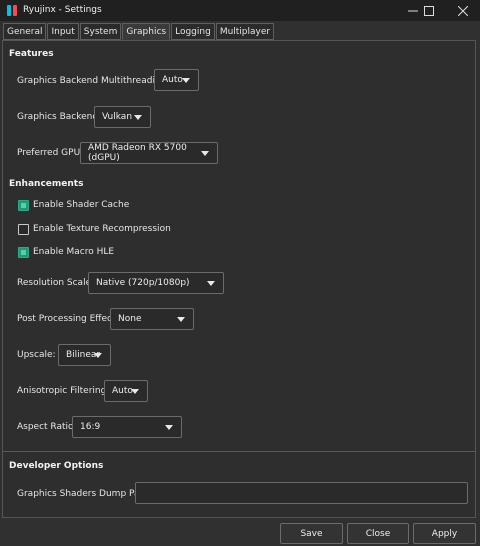 This screenshot has height=546, width=480. Describe the element at coordinates (23, 252) in the screenshot. I see `macro-hle-checkbox` at that location.